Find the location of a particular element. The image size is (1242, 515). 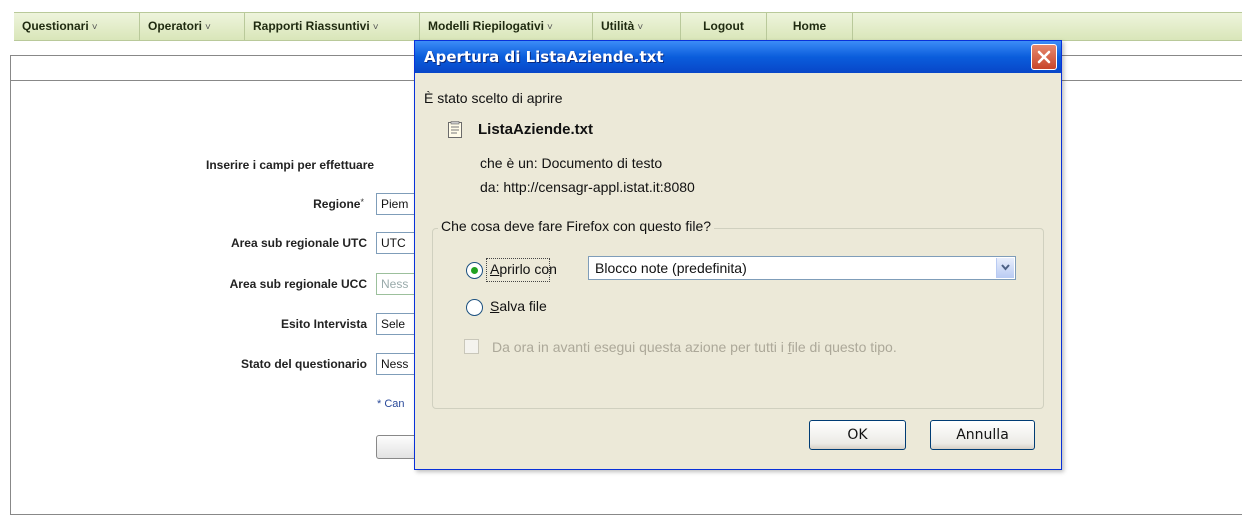

dialog-titlebar: Apertura di ListaAziende.txt is located at coordinates (738, 57).